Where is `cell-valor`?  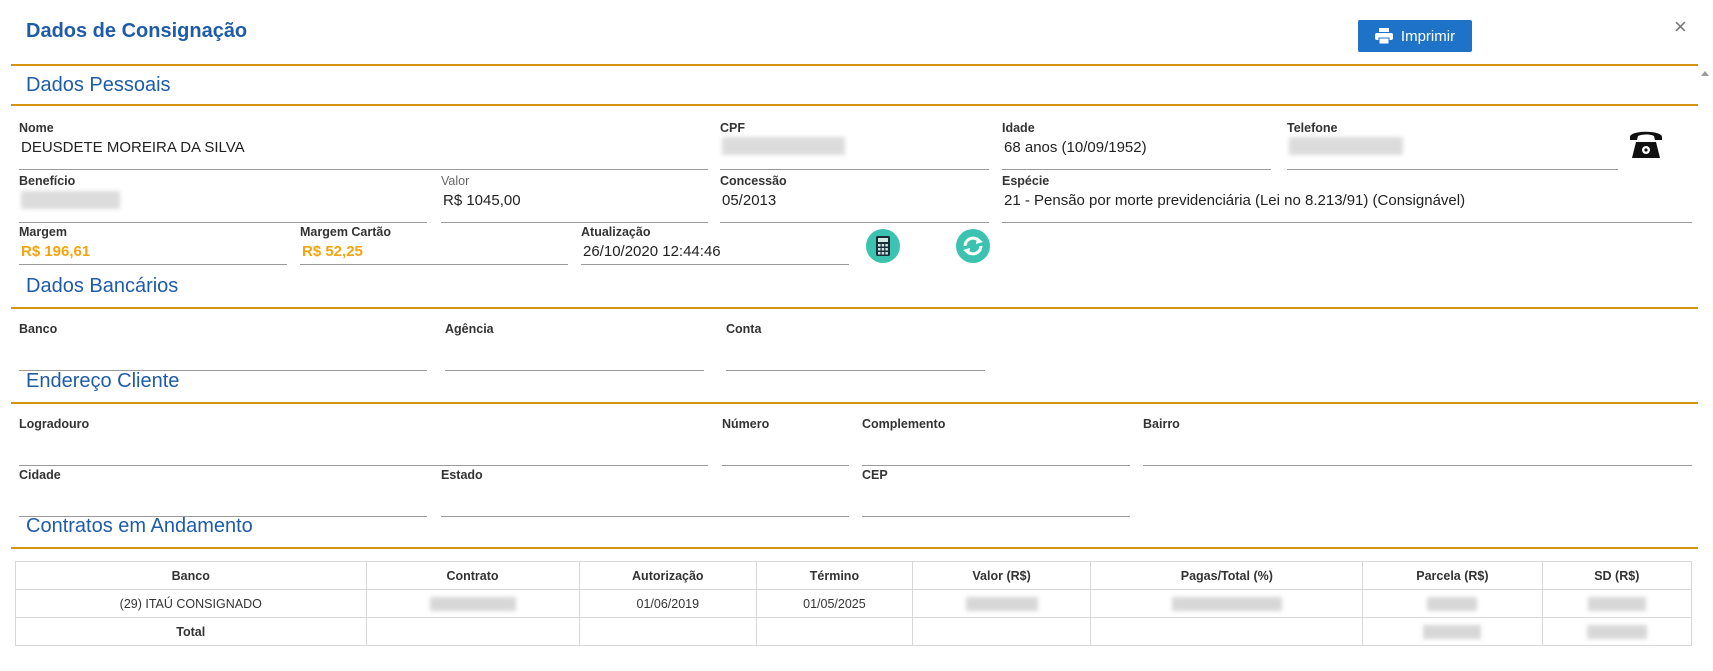
cell-valor is located at coordinates (1001, 603).